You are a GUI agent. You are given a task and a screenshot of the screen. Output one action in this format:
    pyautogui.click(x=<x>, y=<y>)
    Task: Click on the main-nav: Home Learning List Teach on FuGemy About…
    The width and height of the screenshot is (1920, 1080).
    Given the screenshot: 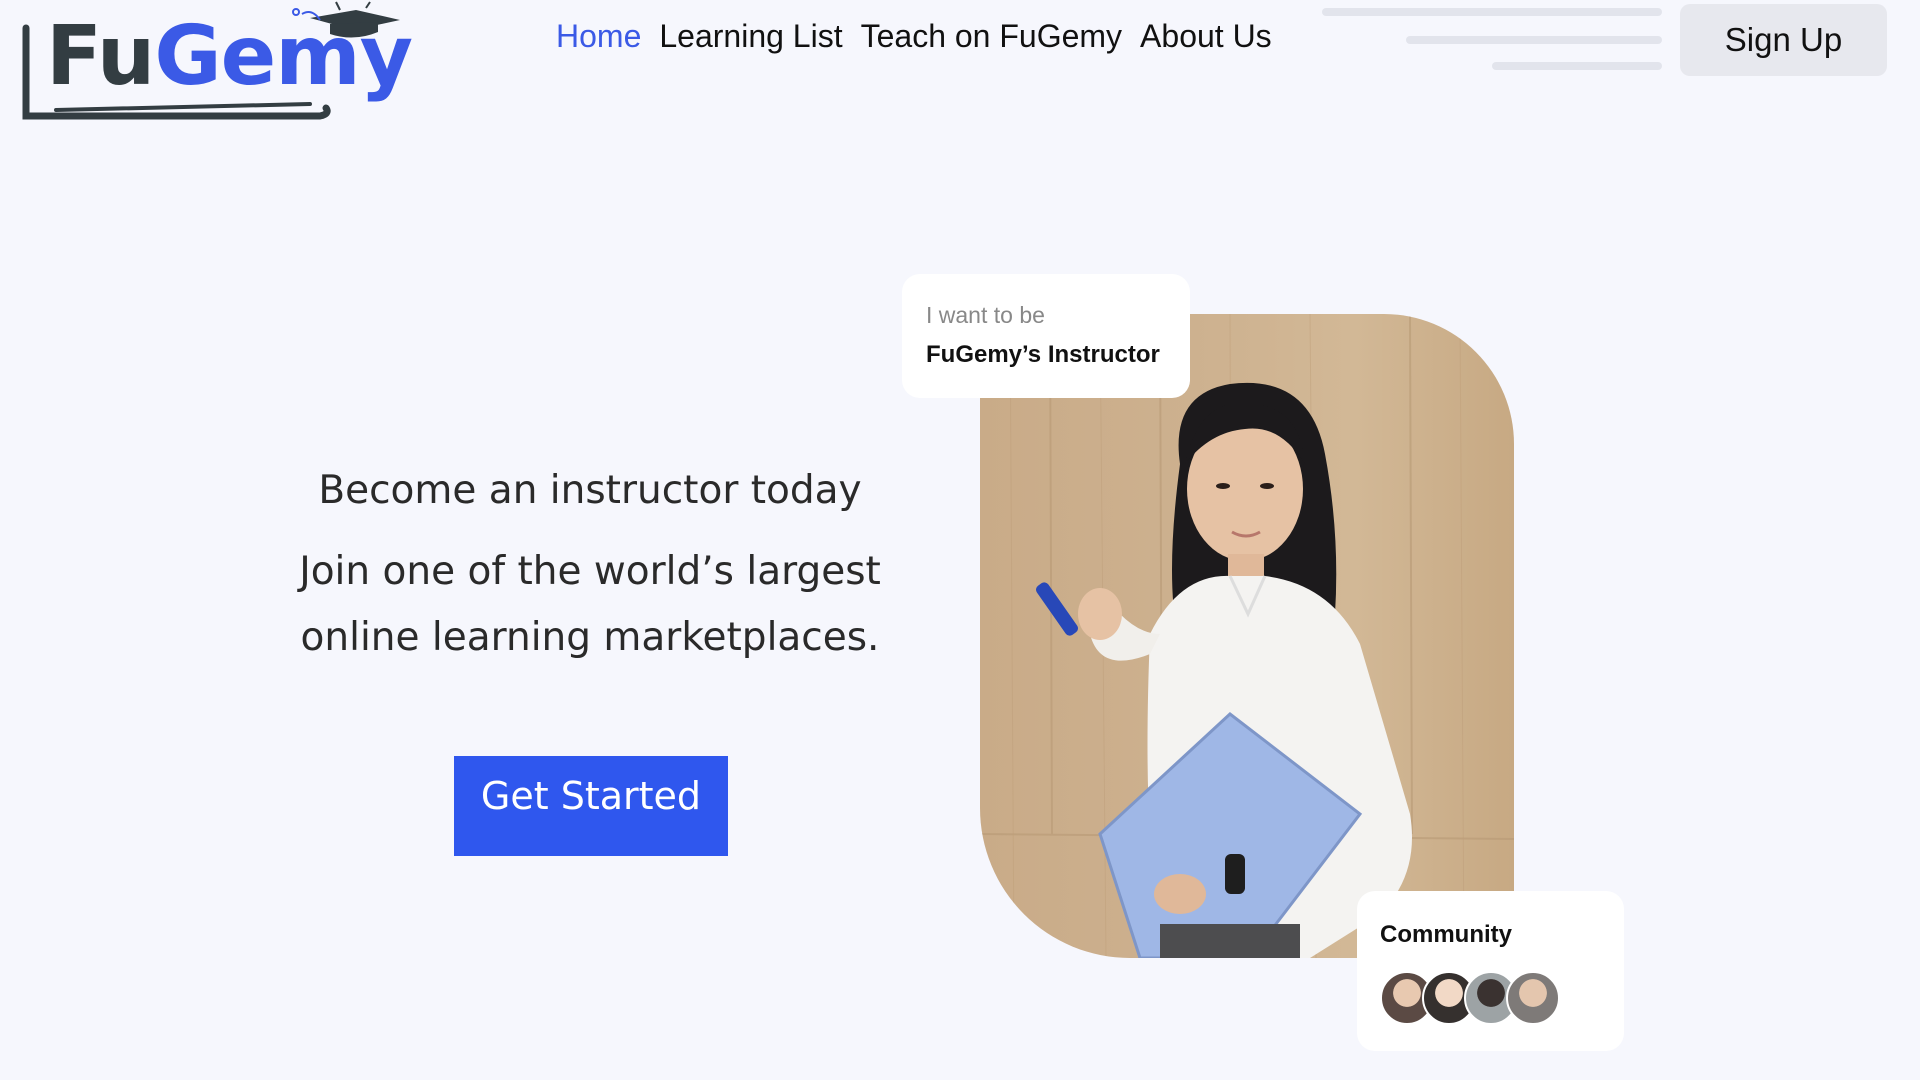 What is the action you would take?
    pyautogui.click(x=914, y=36)
    